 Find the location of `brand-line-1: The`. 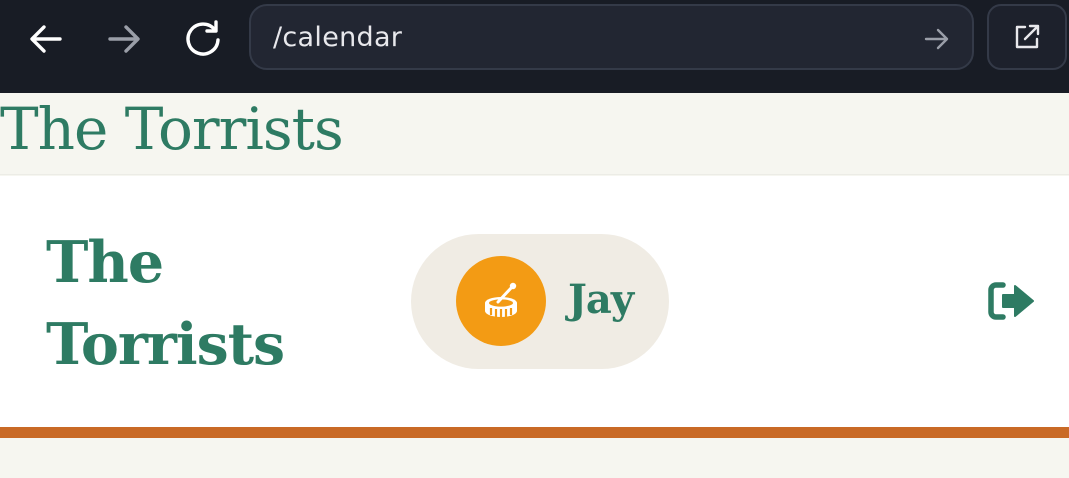

brand-line-1: The is located at coordinates (105, 262).